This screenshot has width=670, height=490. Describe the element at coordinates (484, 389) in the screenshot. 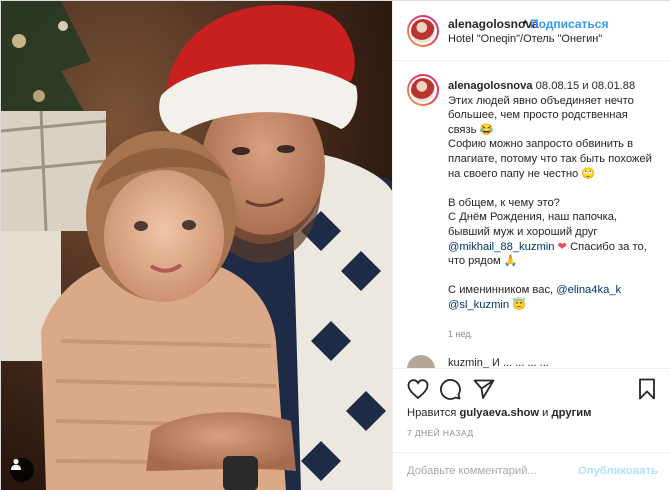

I see `paper-plane-icon` at that location.